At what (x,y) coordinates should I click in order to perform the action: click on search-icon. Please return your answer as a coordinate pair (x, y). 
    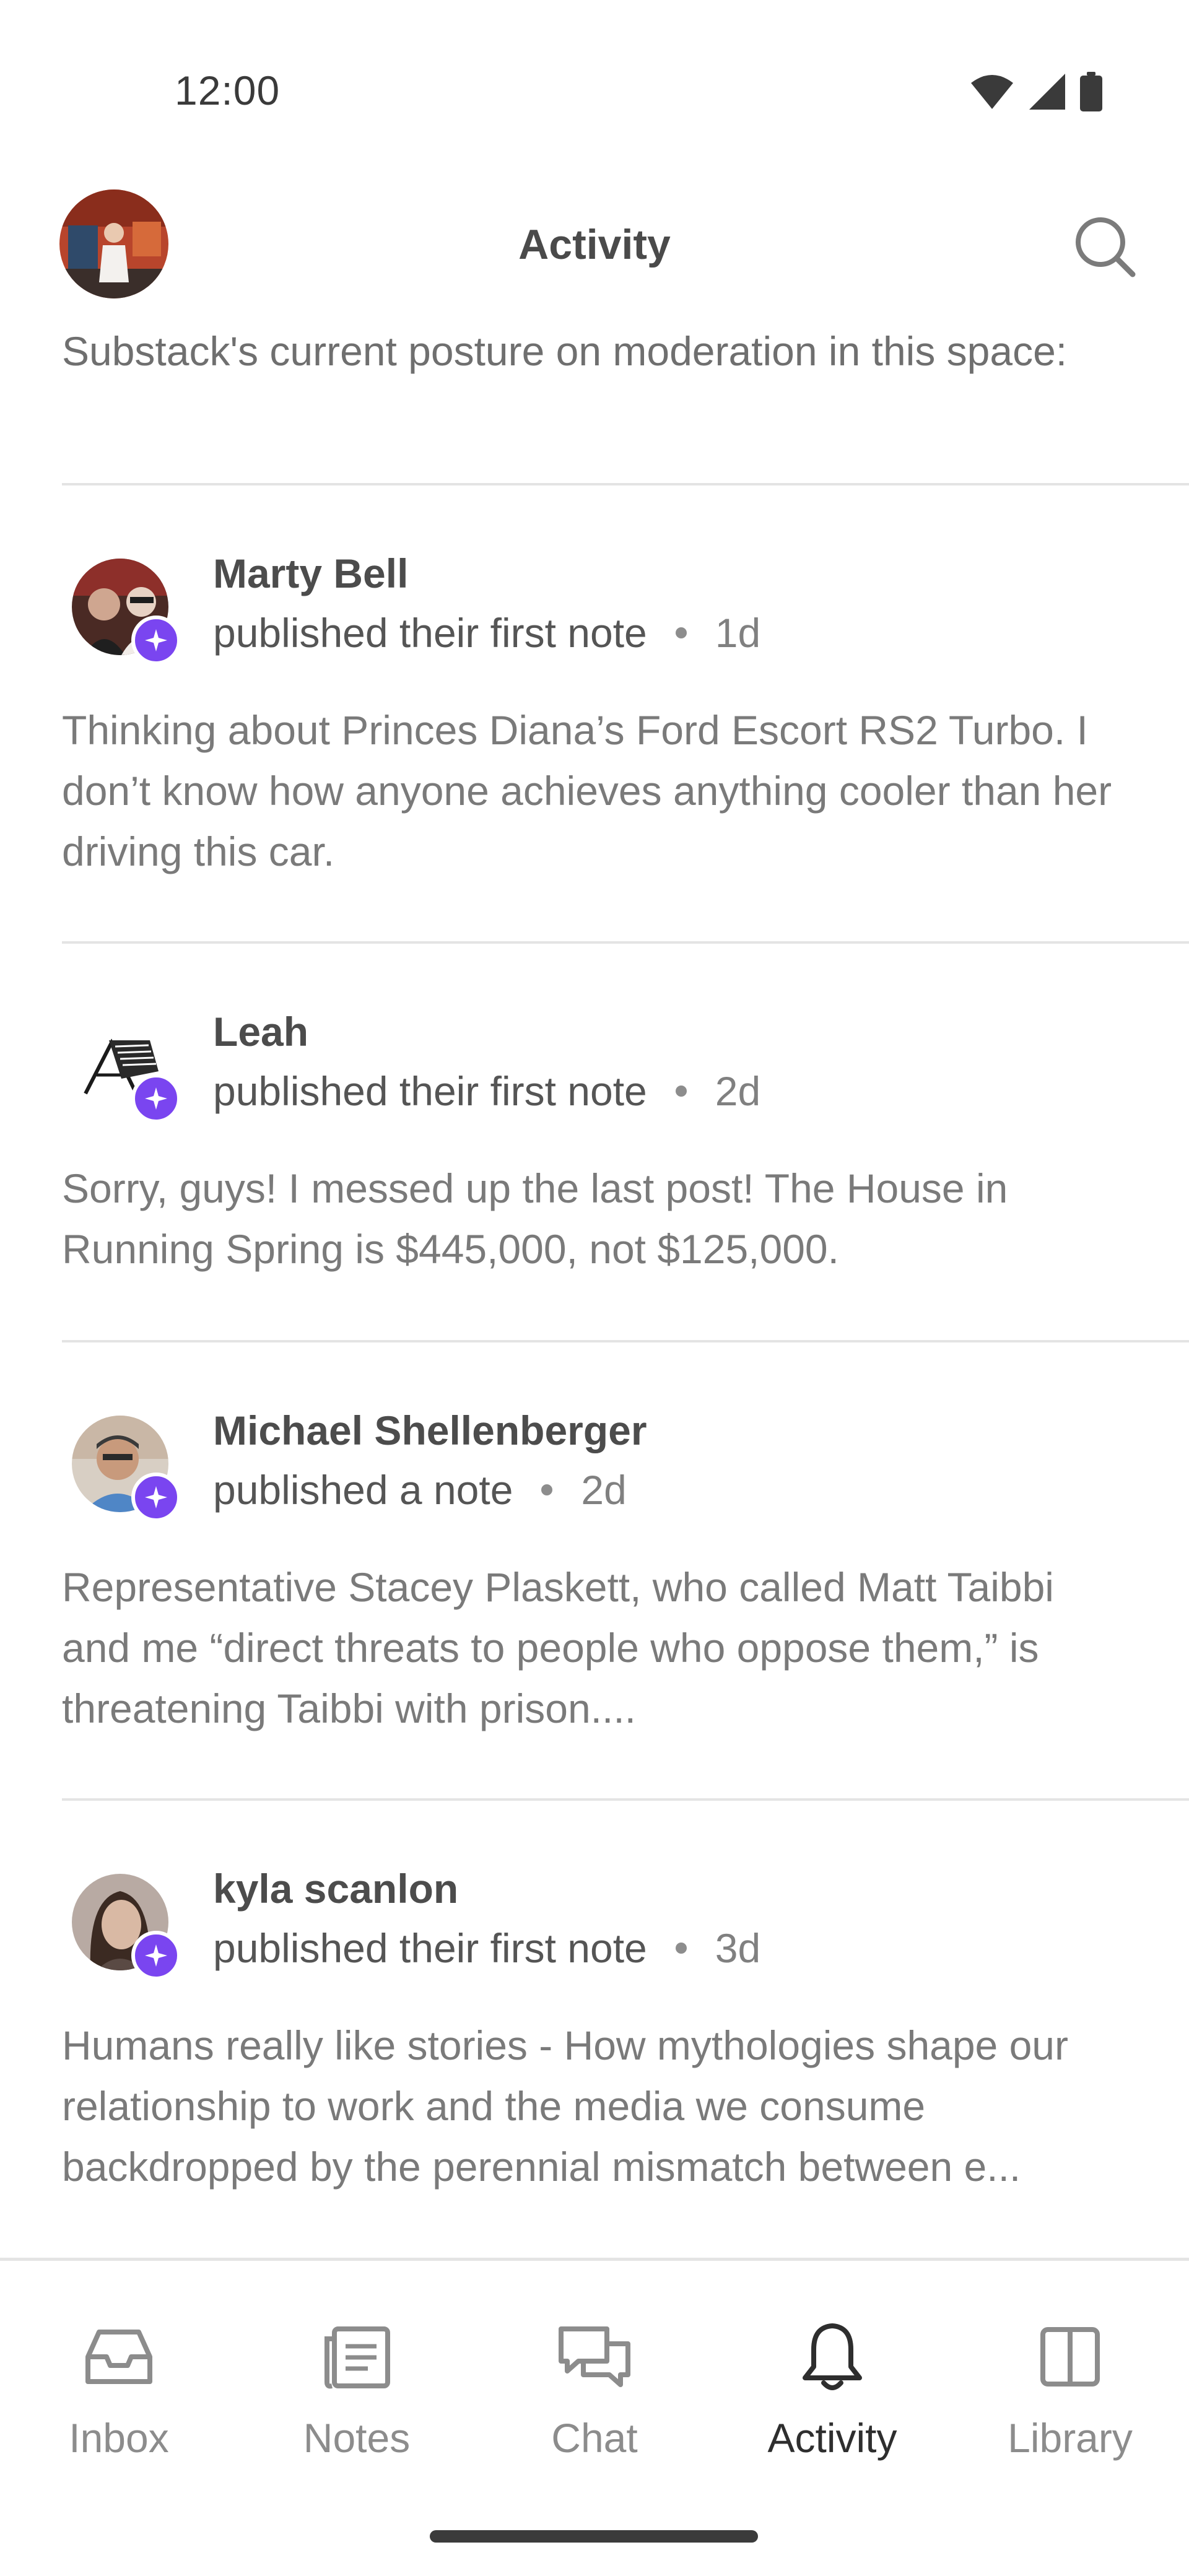
    Looking at the image, I should click on (1106, 247).